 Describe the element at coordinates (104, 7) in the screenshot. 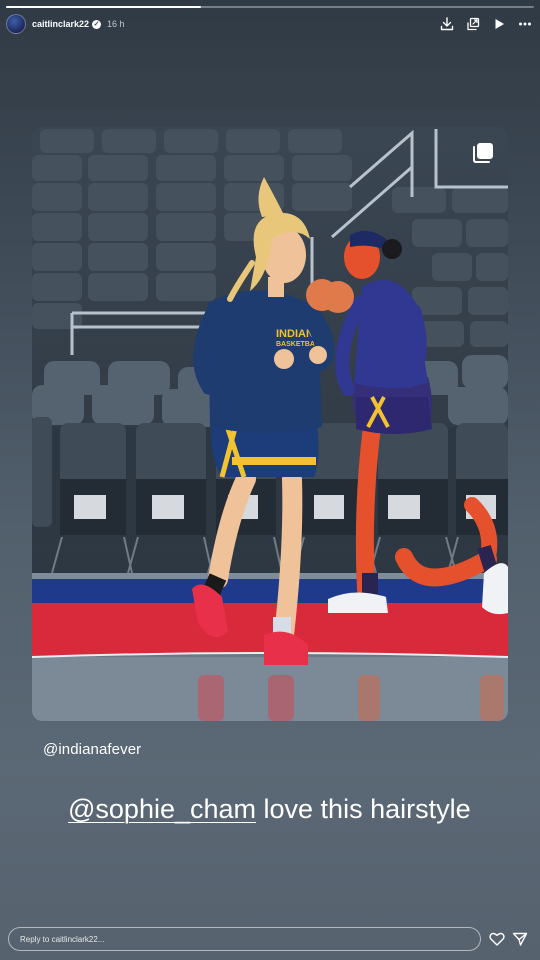

I see `story-progress-fill` at that location.